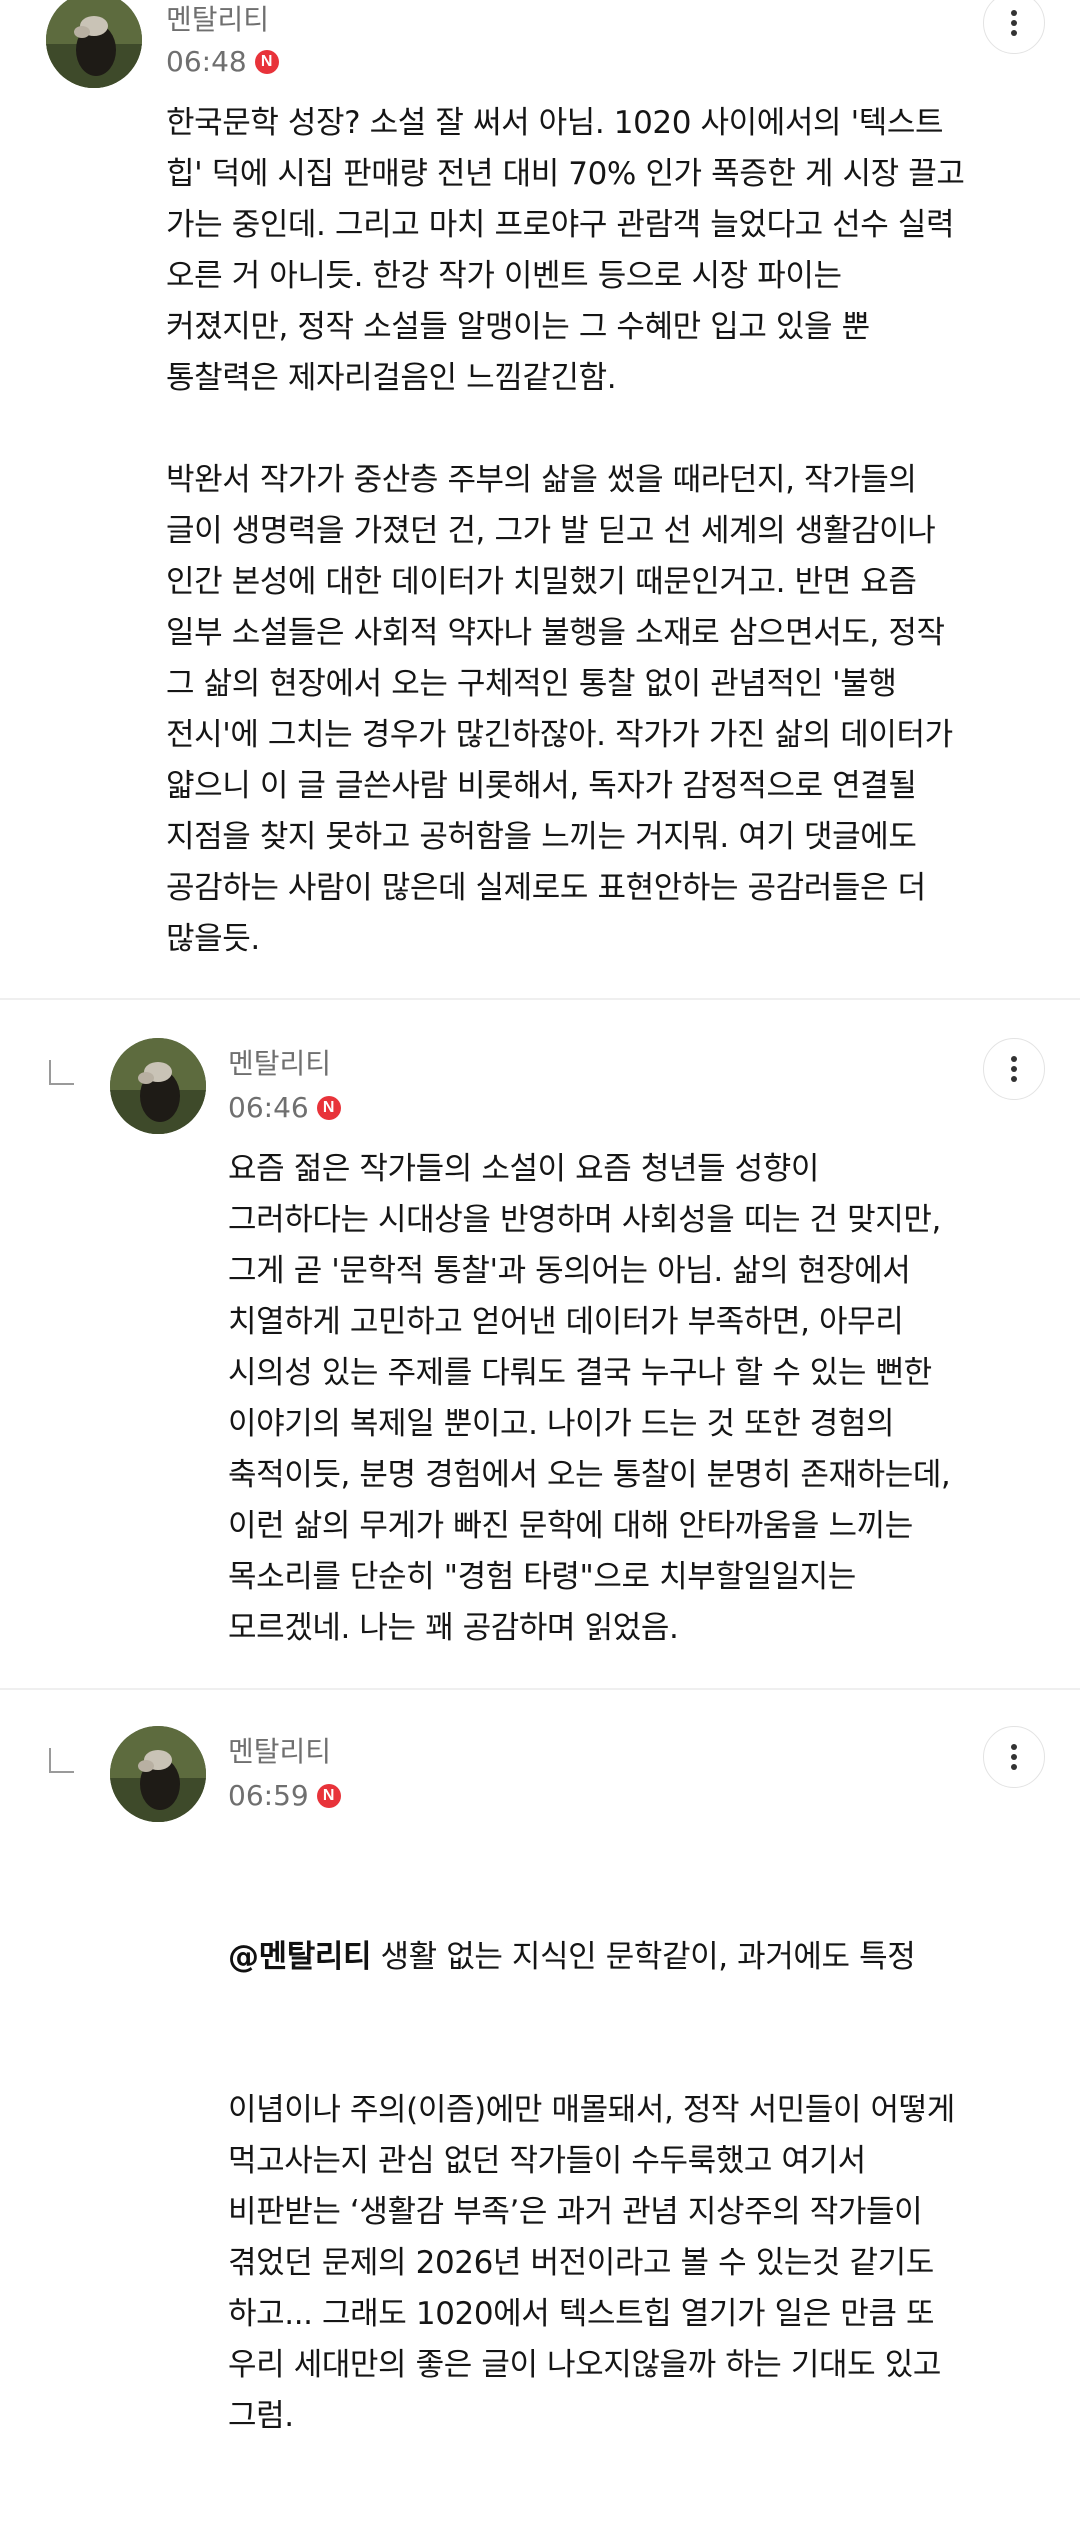 Image resolution: width=1080 pixels, height=2544 pixels. Describe the element at coordinates (555, 123) in the screenshot. I see `comment-line: 한국문학 성장? 소설 잘 써서 아님. 1020 사이에서의 '텍스트` at that location.